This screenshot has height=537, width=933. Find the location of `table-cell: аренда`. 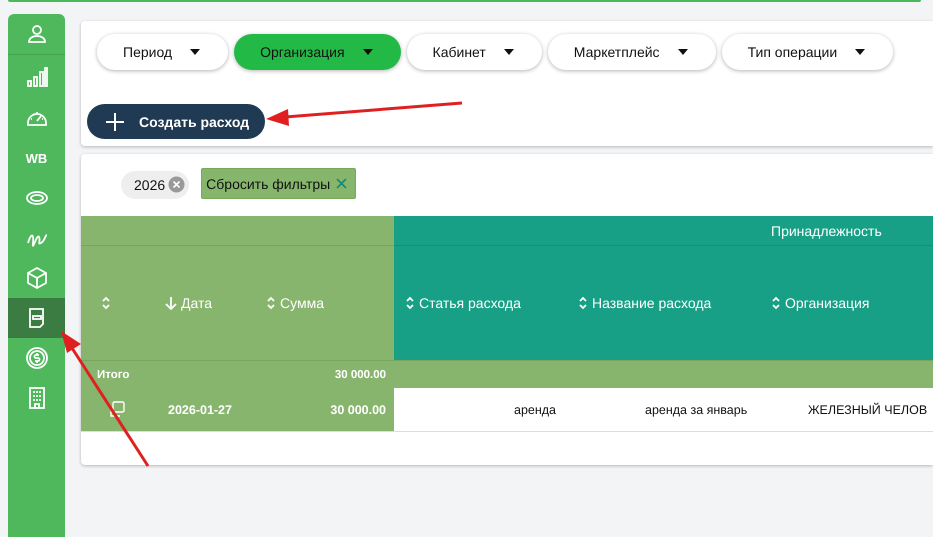

table-cell: аренда is located at coordinates (535, 409).